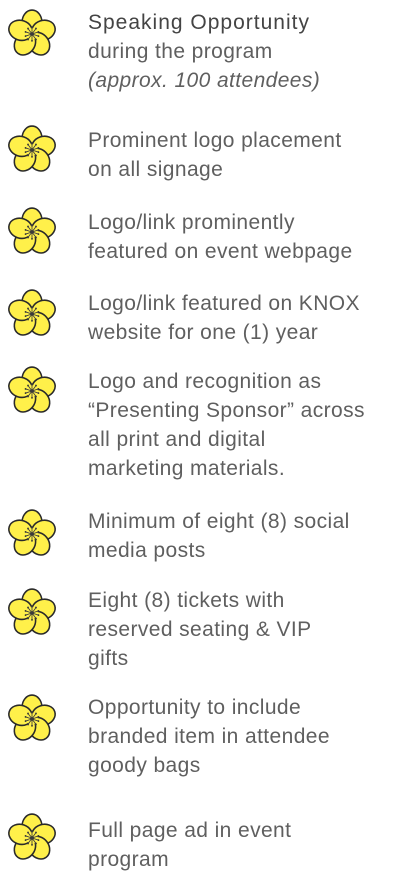 The height and width of the screenshot is (874, 398). I want to click on benefit-line: Logo/link featured on KNOX, so click(224, 303).